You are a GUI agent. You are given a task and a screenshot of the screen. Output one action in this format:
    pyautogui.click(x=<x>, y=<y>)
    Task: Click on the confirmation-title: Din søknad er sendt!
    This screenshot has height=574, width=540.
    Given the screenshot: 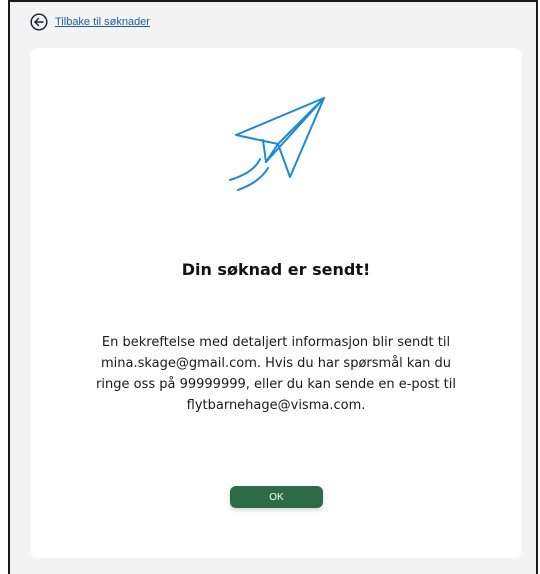 What is the action you would take?
    pyautogui.click(x=276, y=269)
    